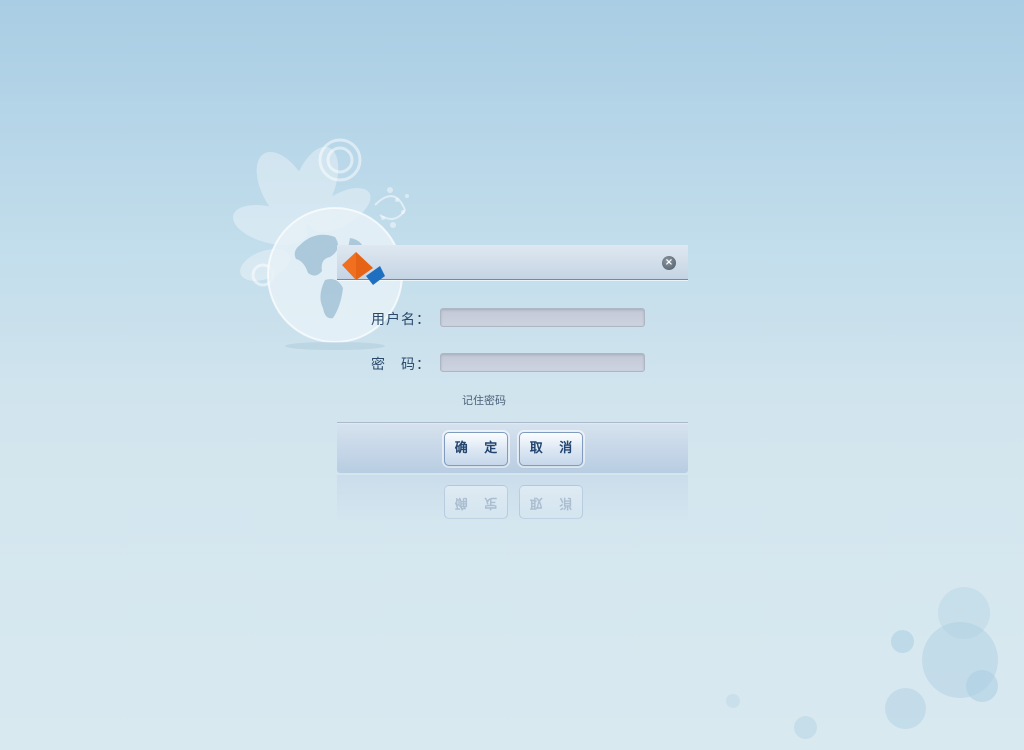  I want to click on footer-reflection, so click(512, 500).